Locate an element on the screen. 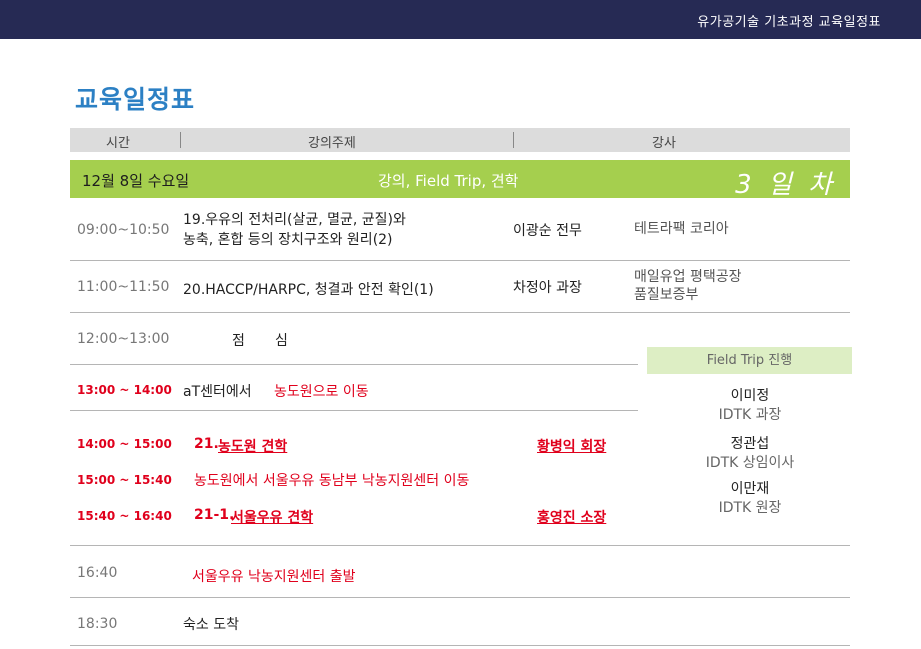  table-header: 시간 강의주제 강사 is located at coordinates (460, 140).